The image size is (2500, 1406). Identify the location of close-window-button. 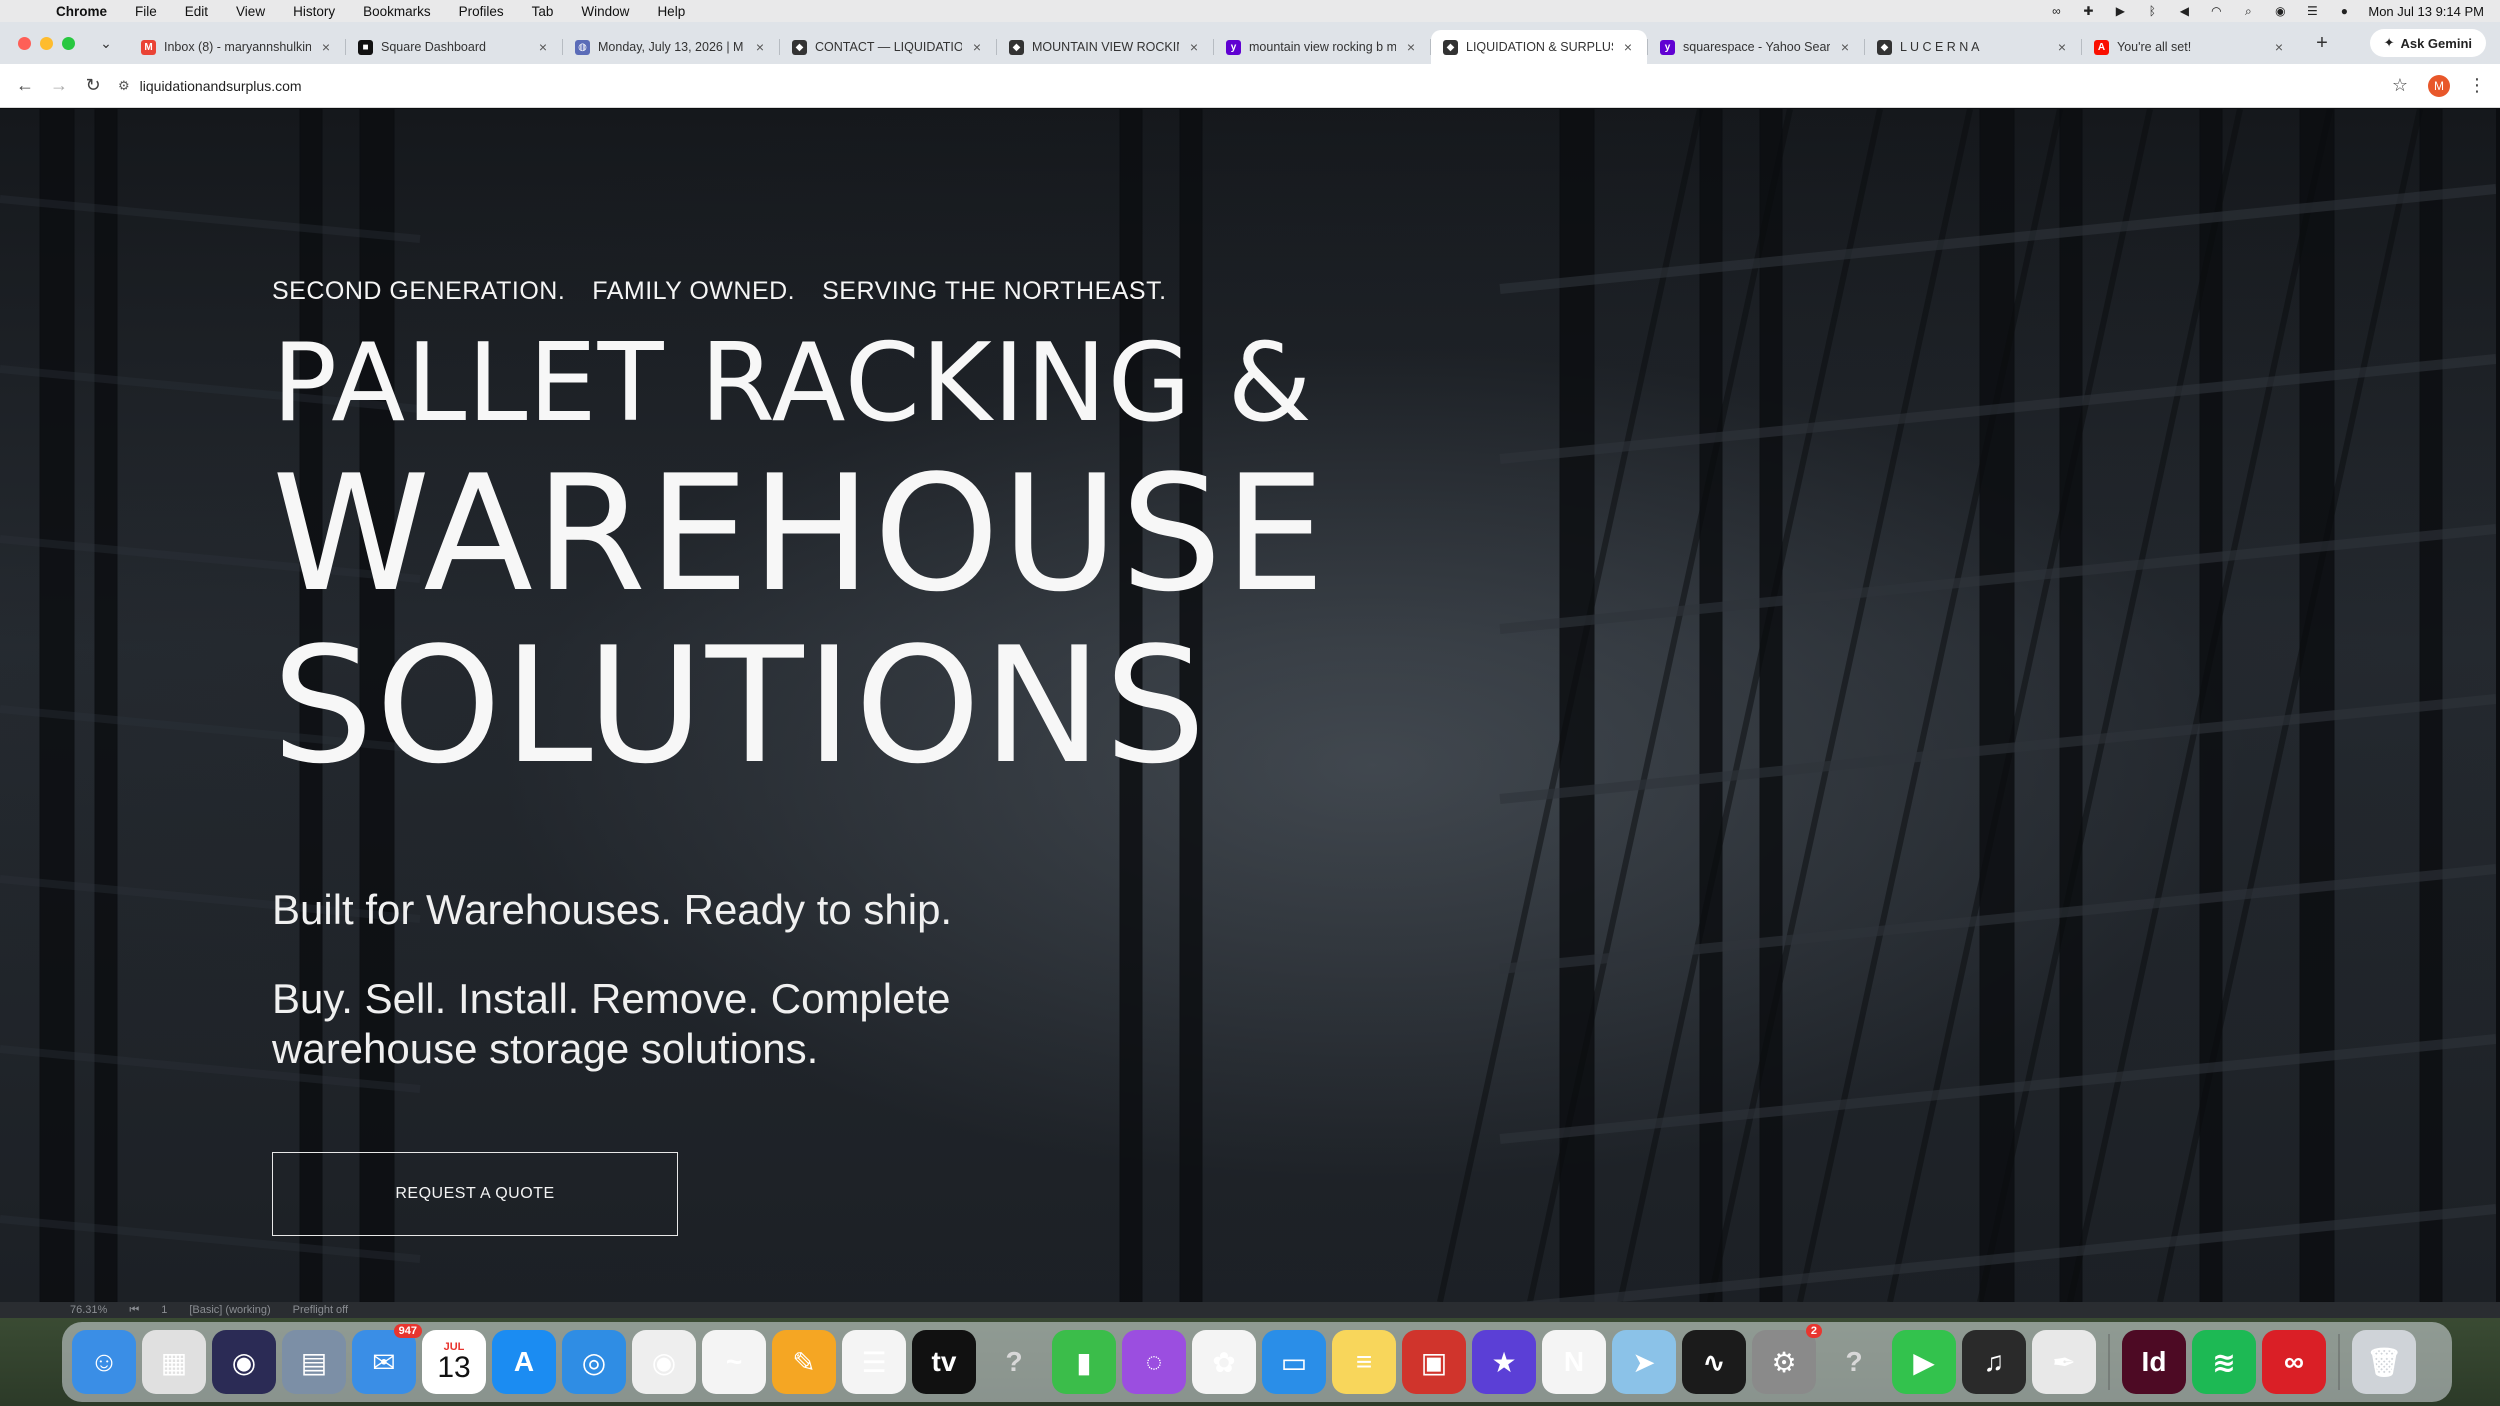
(24, 43).